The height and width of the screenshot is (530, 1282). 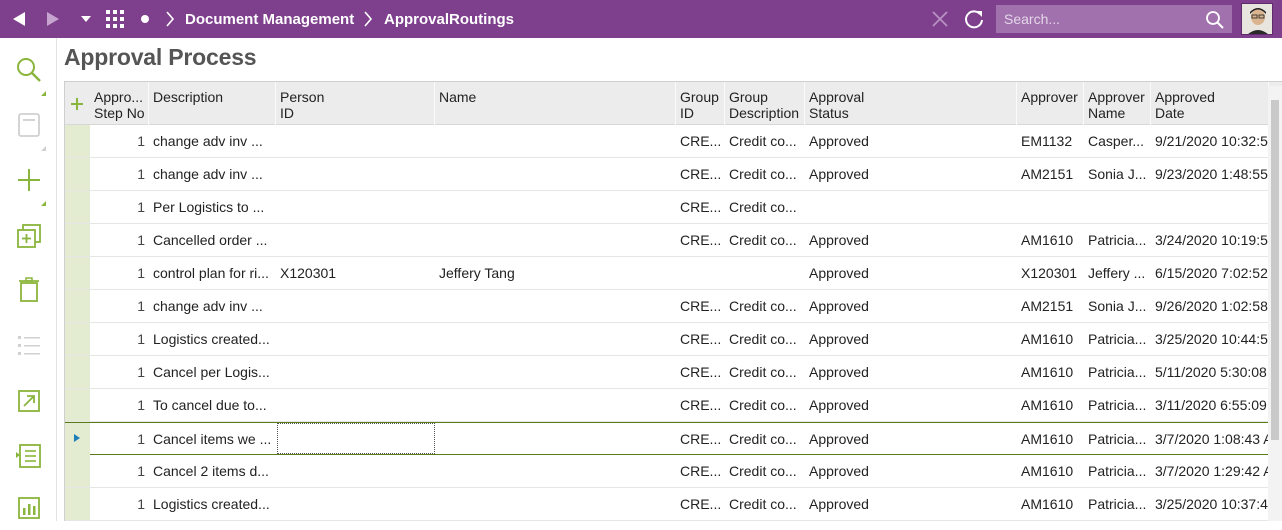 I want to click on save-button, so click(x=28, y=127).